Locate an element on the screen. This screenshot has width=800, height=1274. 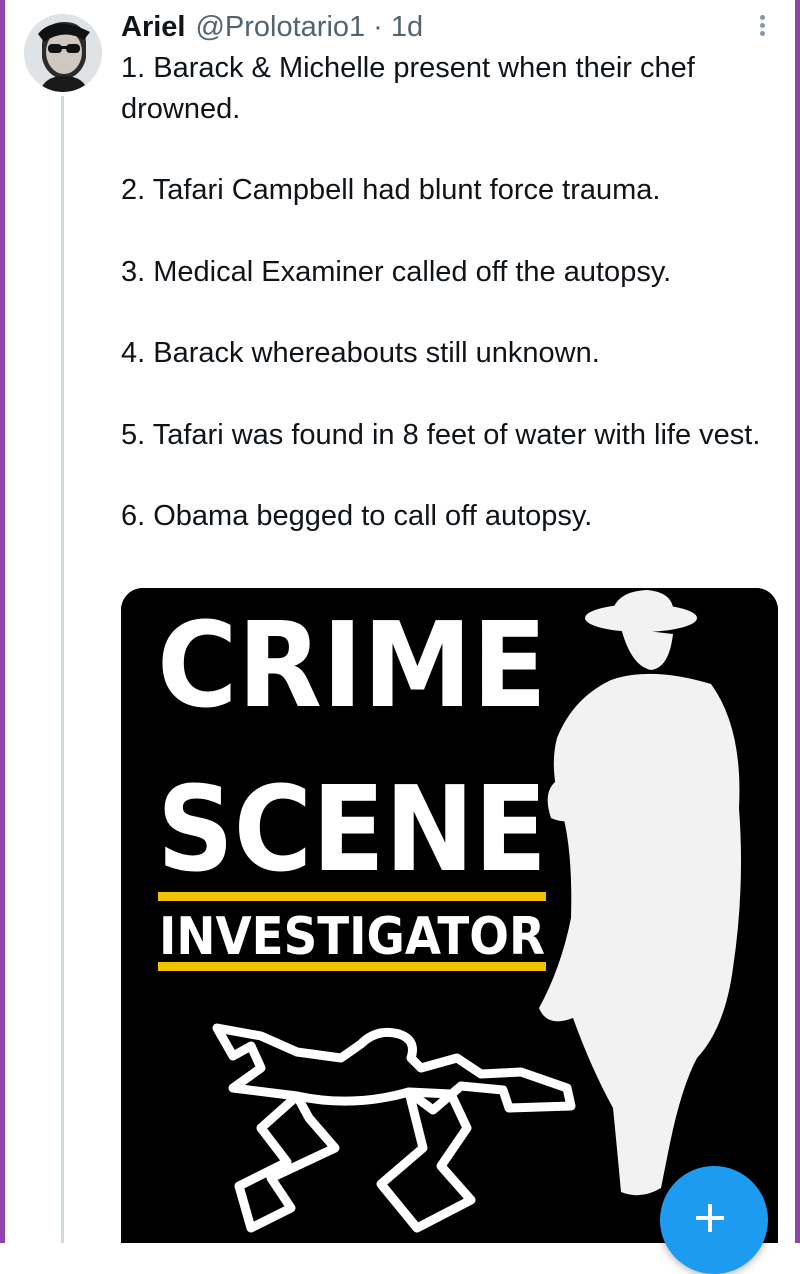
tweet-paragraph: 4. Barack whereabouts still unknown. is located at coordinates (360, 353).